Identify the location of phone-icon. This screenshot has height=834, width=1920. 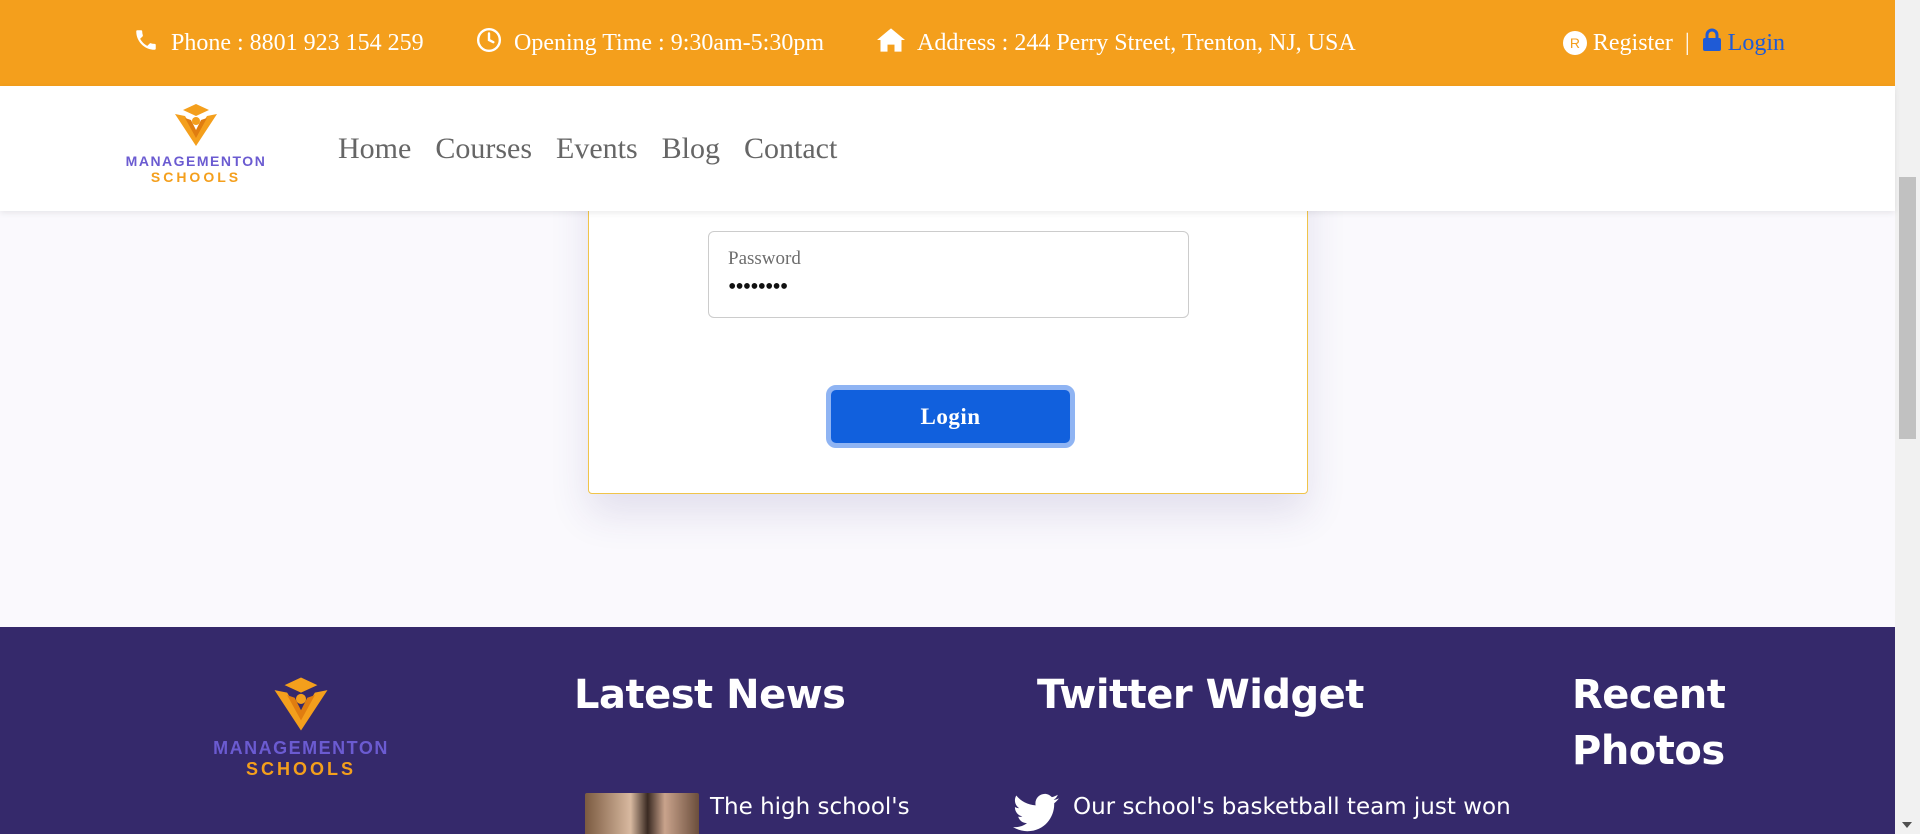
(152, 43).